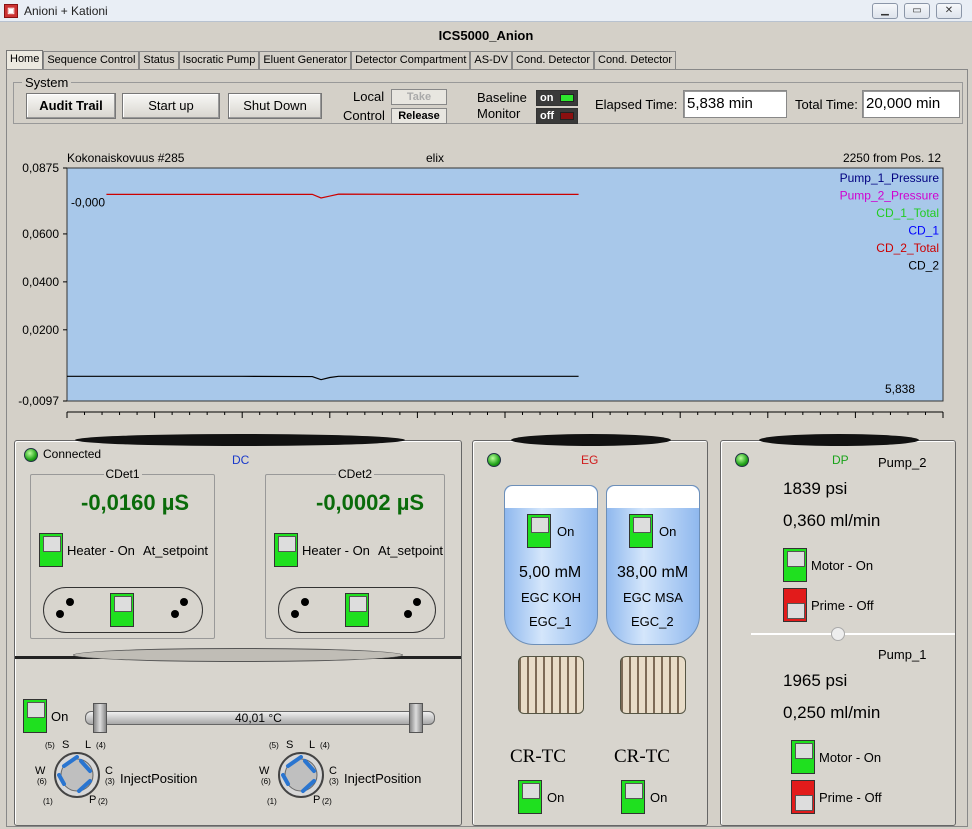 The image size is (972, 829). I want to click on pump2-motor-switch, so click(795, 565).